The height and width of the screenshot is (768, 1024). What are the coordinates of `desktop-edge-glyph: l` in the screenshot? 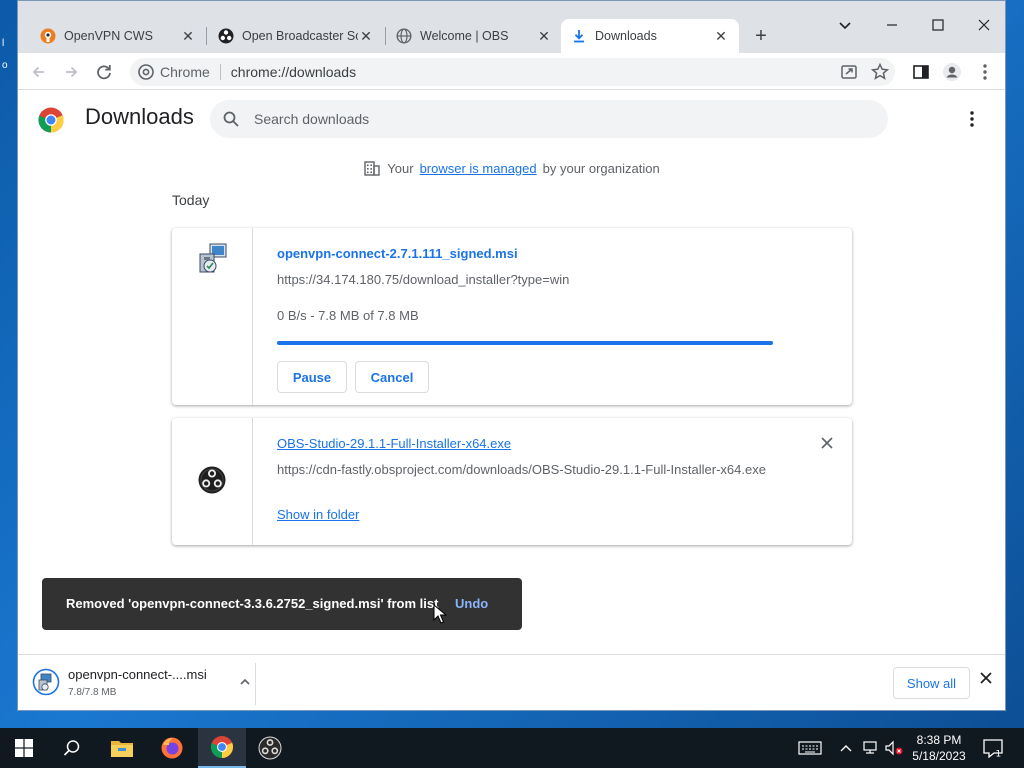 It's located at (3, 43).